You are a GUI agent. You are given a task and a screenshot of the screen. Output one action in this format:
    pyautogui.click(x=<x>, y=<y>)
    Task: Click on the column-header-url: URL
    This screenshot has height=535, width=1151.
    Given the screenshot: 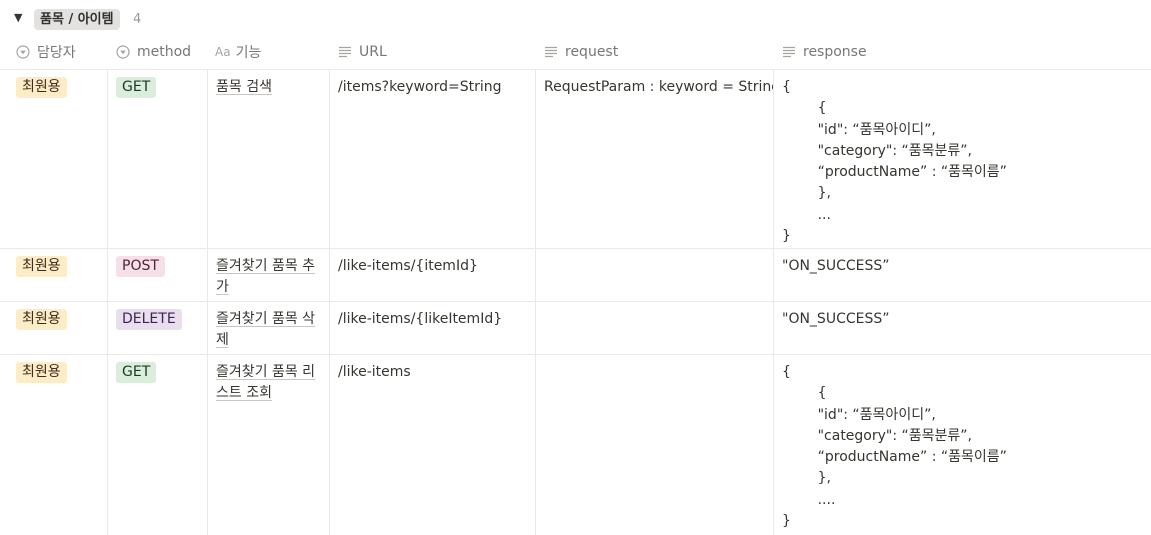 What is the action you would take?
    pyautogui.click(x=362, y=51)
    